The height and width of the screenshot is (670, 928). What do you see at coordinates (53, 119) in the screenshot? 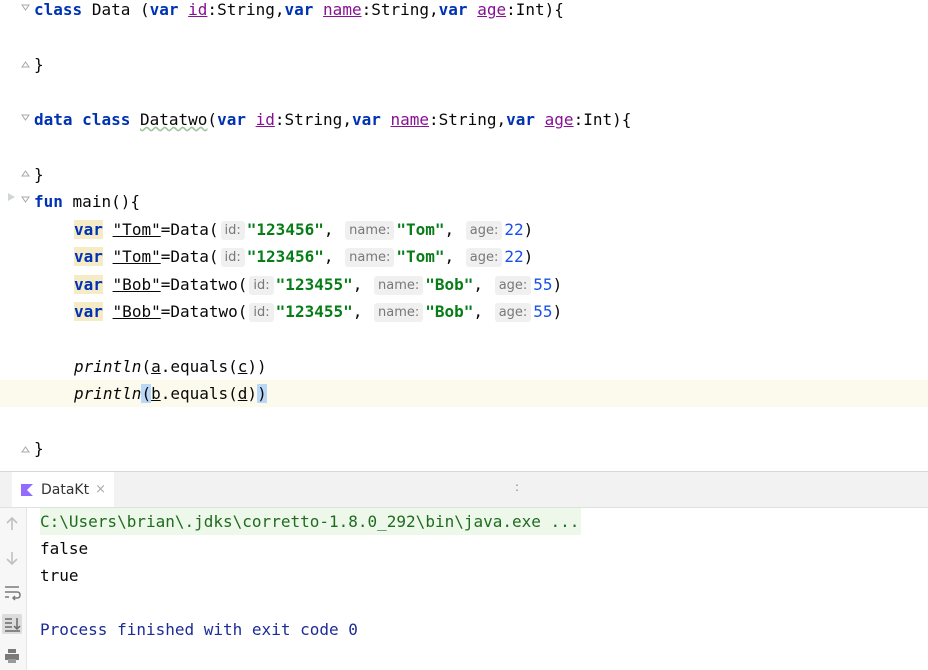
I see `keyword: data` at bounding box center [53, 119].